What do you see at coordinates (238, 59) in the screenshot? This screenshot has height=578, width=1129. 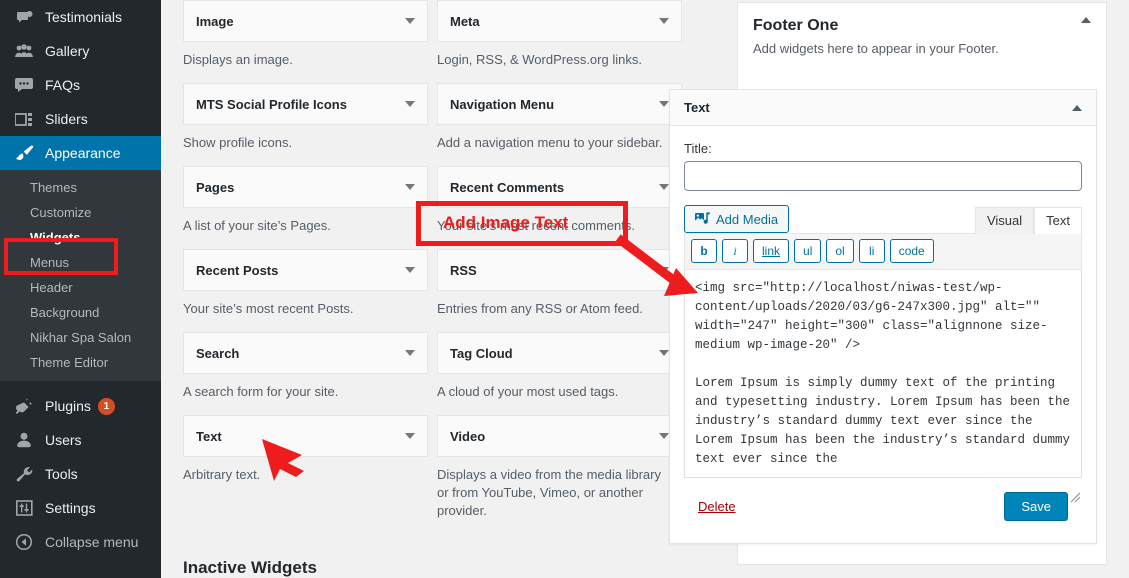 I see `widget-card-description: Displays an image.` at bounding box center [238, 59].